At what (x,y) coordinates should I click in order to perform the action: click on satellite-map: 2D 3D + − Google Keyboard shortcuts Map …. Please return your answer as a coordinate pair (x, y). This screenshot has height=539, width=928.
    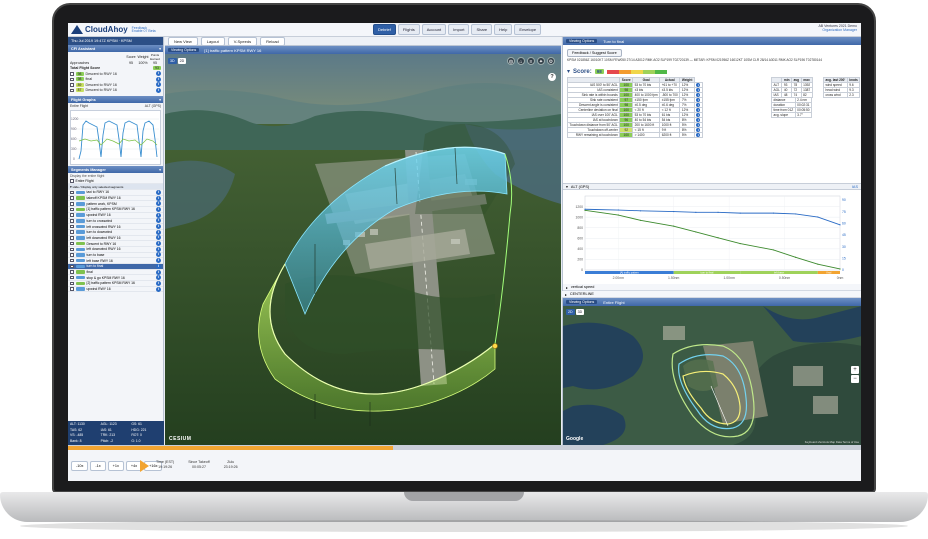
    Looking at the image, I should click on (712, 375).